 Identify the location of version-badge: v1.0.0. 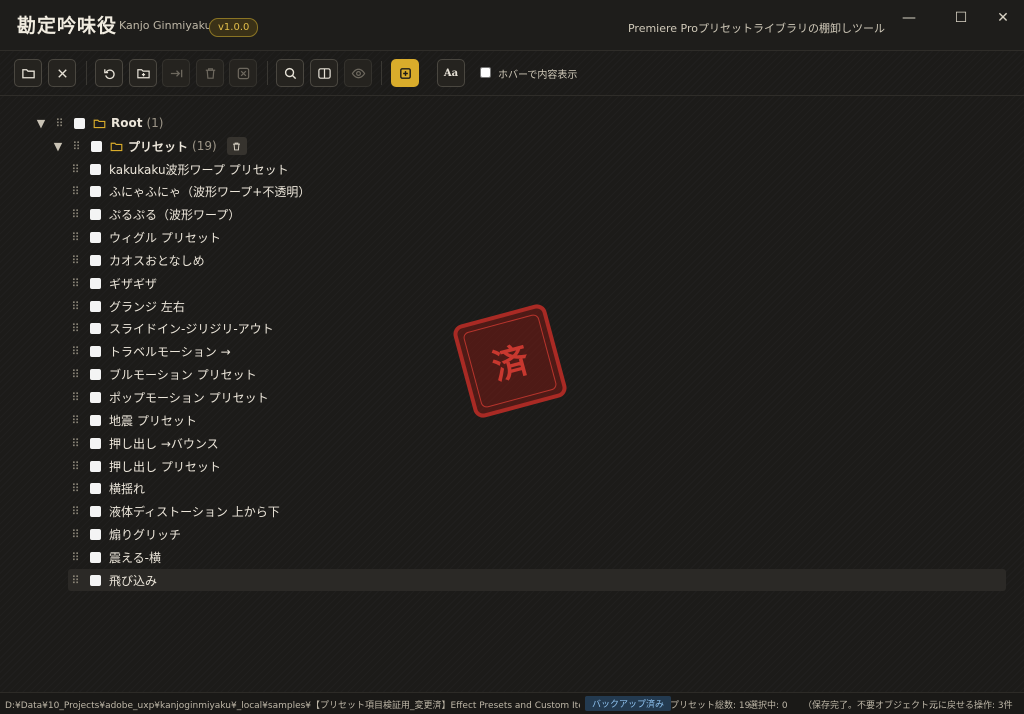
(234, 27).